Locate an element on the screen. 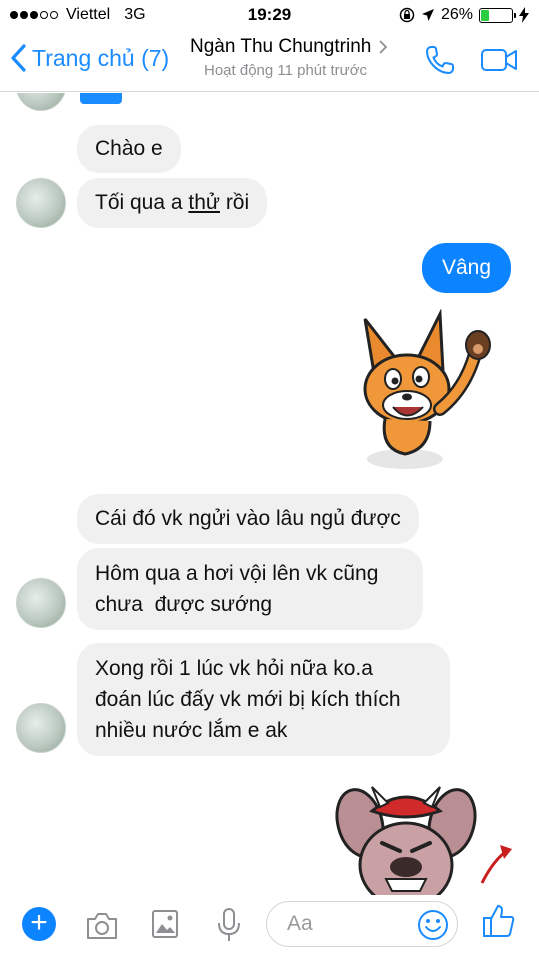 This screenshot has width=539, height=960. voice-call-button is located at coordinates (440, 62).